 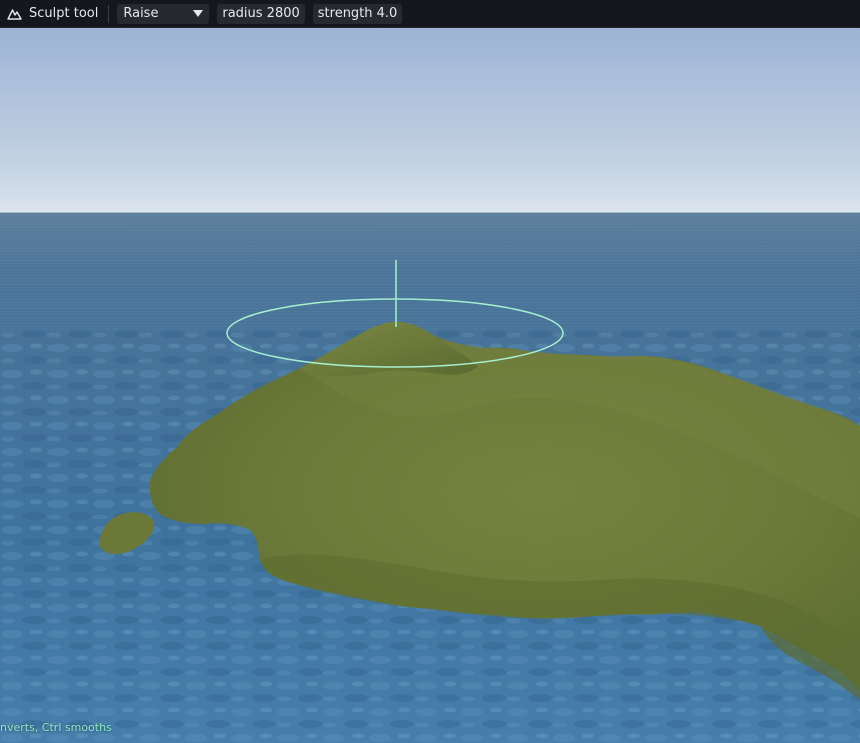 I want to click on mode-select-value: Raise, so click(x=141, y=13).